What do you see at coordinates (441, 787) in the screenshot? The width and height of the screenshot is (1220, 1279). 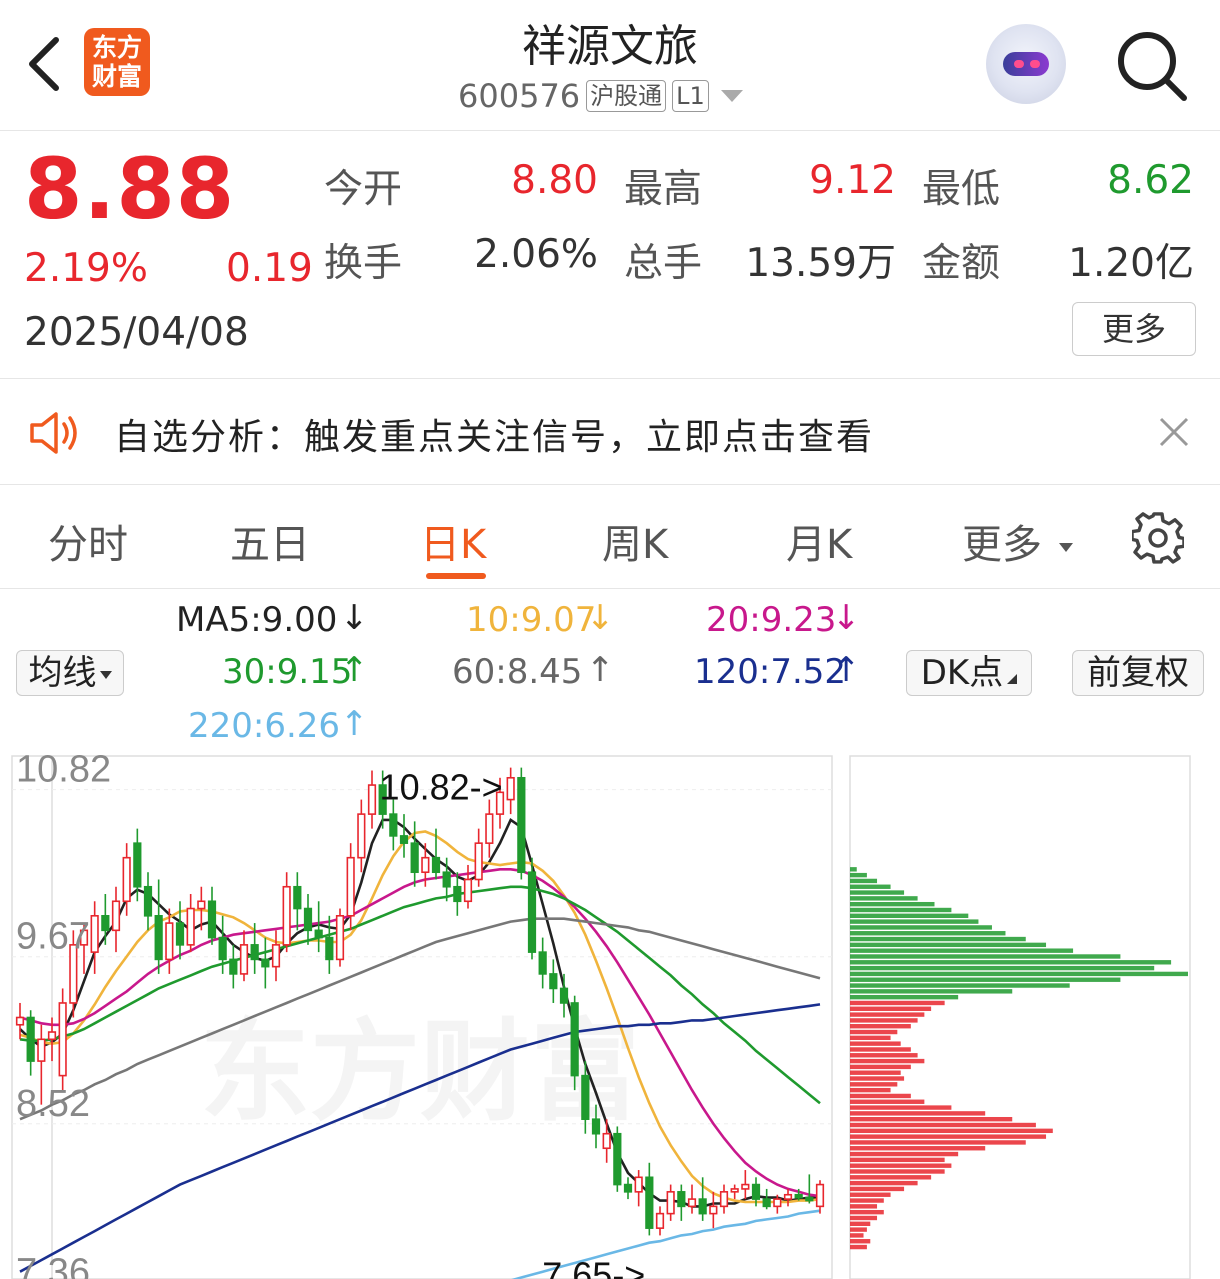 I see `high-price-label: 10.82->` at bounding box center [441, 787].